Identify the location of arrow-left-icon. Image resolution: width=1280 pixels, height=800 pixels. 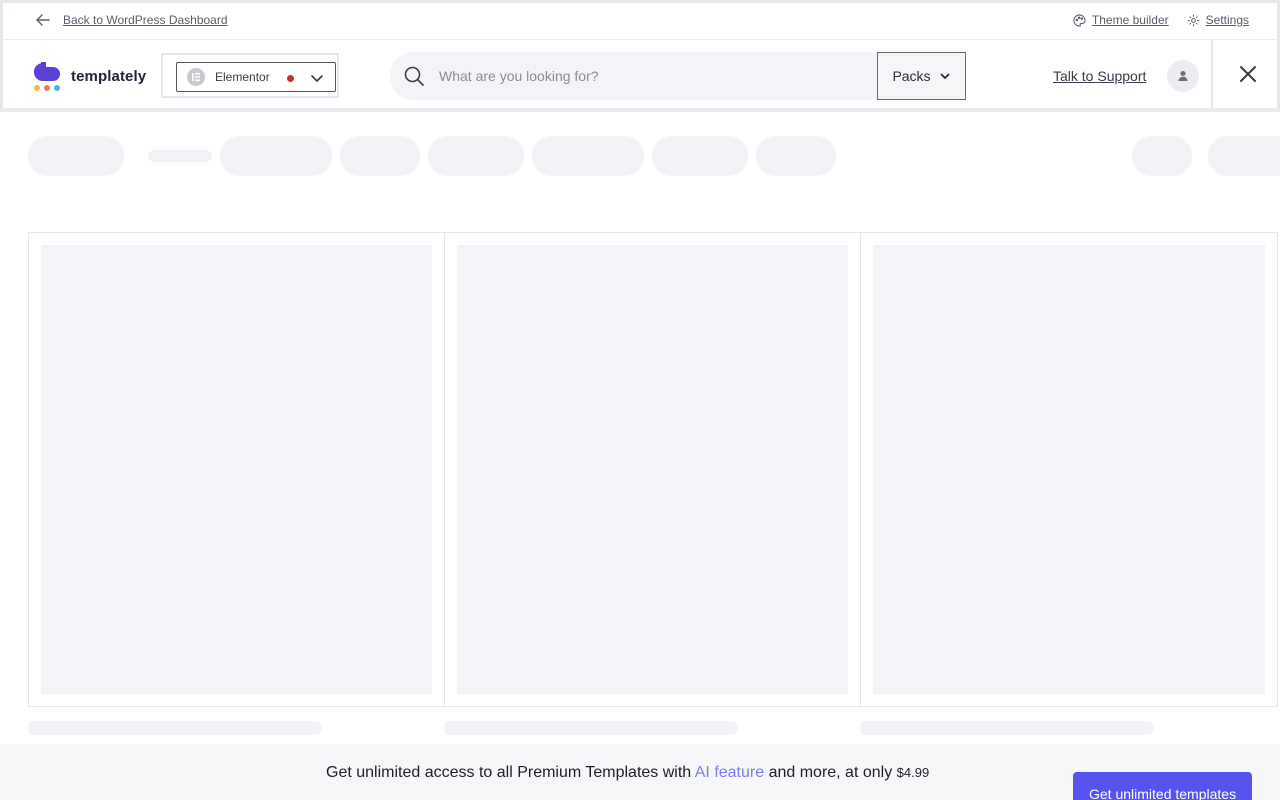
(43, 20).